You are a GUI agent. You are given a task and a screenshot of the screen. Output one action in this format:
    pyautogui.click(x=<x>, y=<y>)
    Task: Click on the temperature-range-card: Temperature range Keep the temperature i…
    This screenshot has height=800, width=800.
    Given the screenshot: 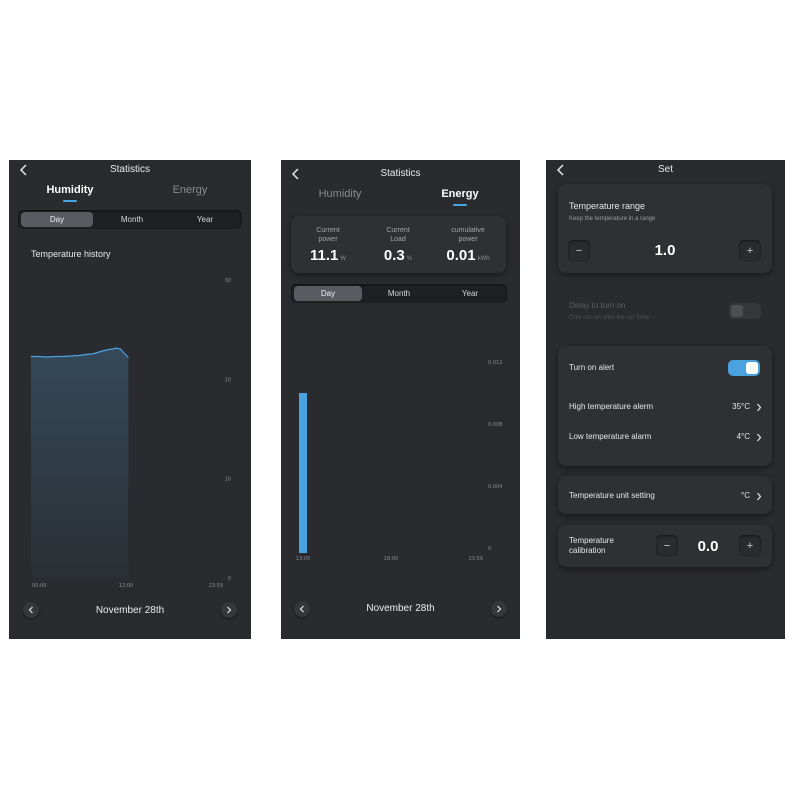 What is the action you would take?
    pyautogui.click(x=665, y=228)
    